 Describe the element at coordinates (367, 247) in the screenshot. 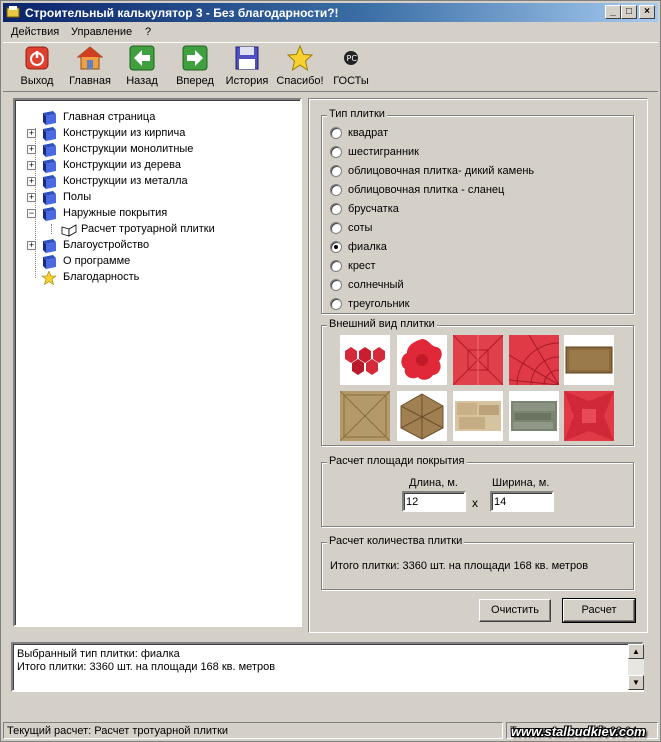

I see `radio-label: фиалка` at that location.